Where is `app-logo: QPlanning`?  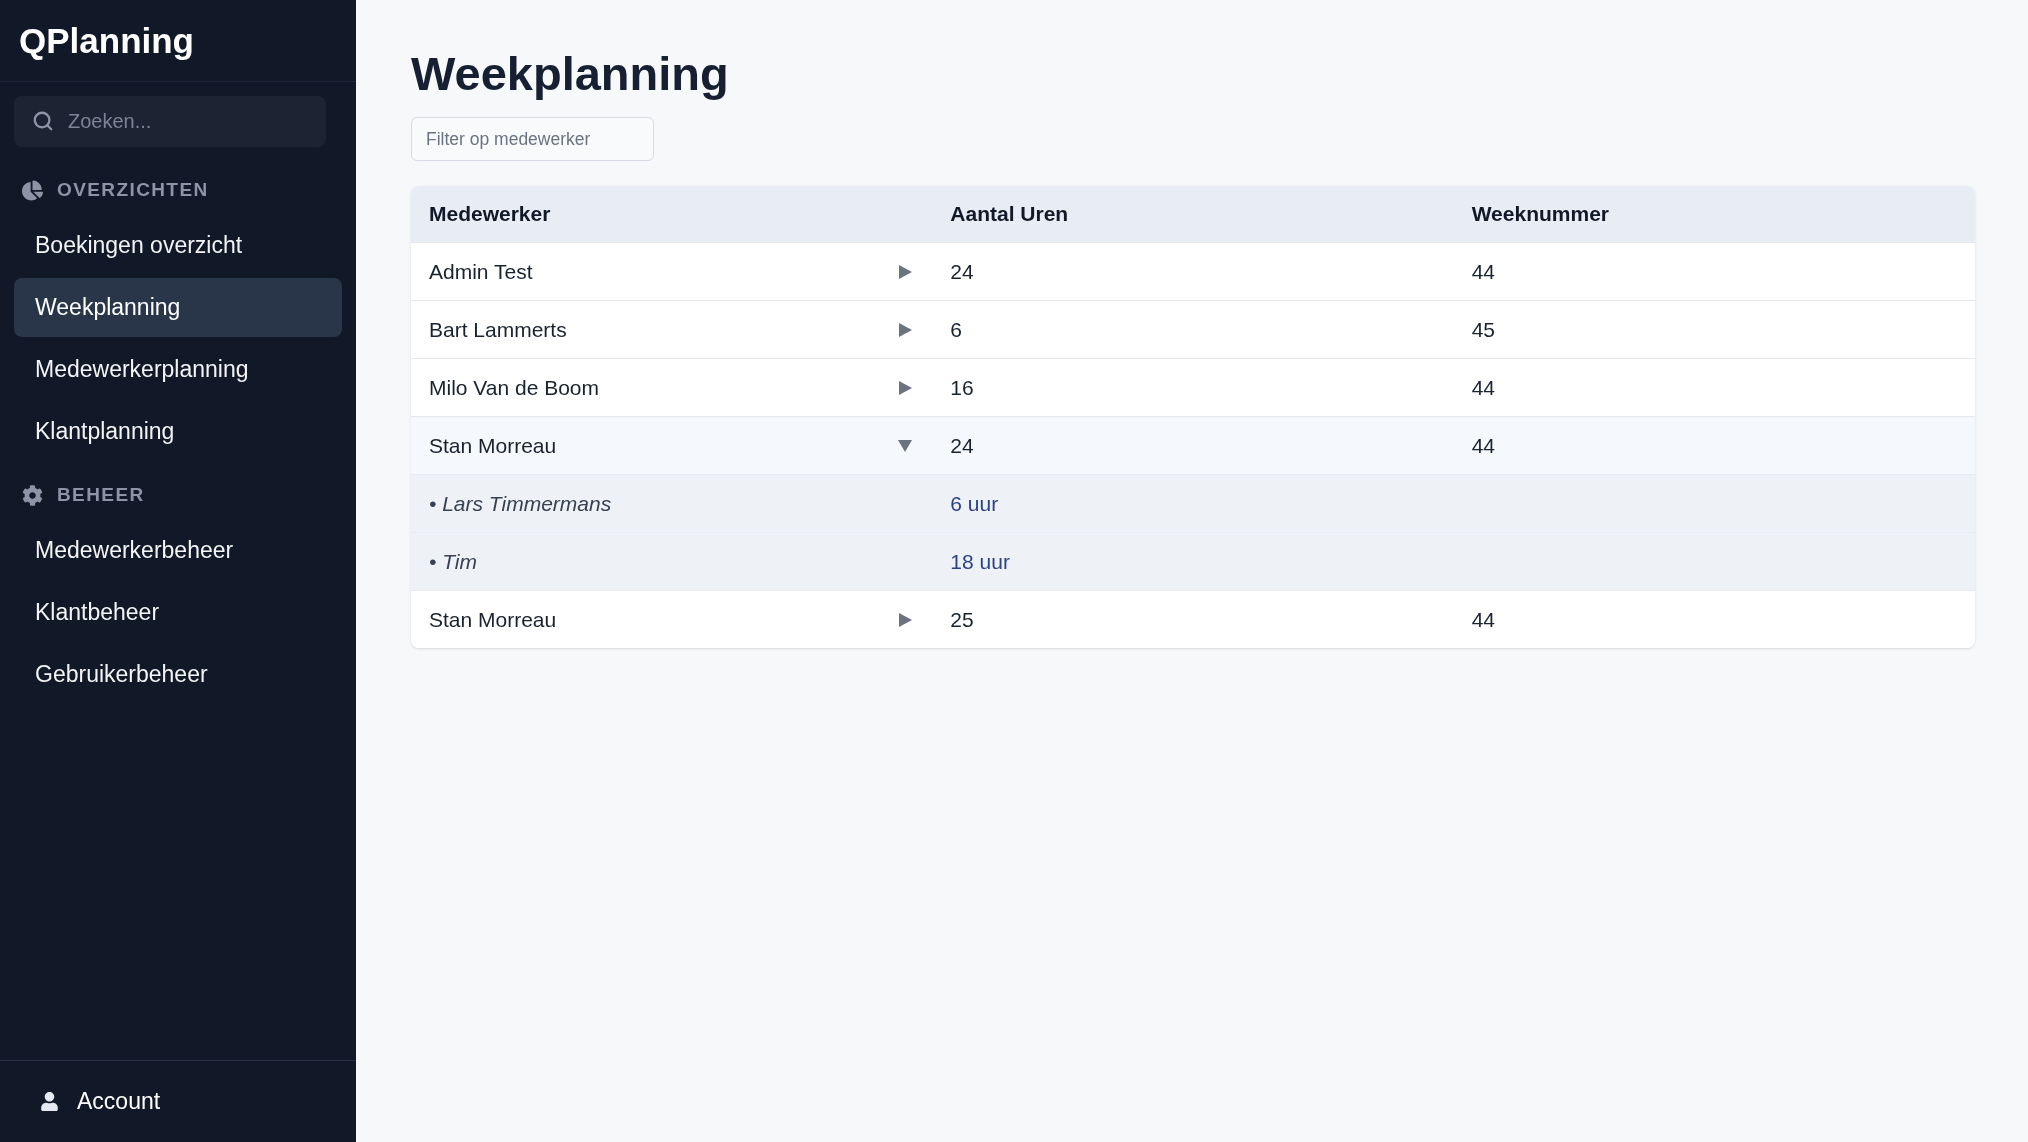 app-logo: QPlanning is located at coordinates (106, 40).